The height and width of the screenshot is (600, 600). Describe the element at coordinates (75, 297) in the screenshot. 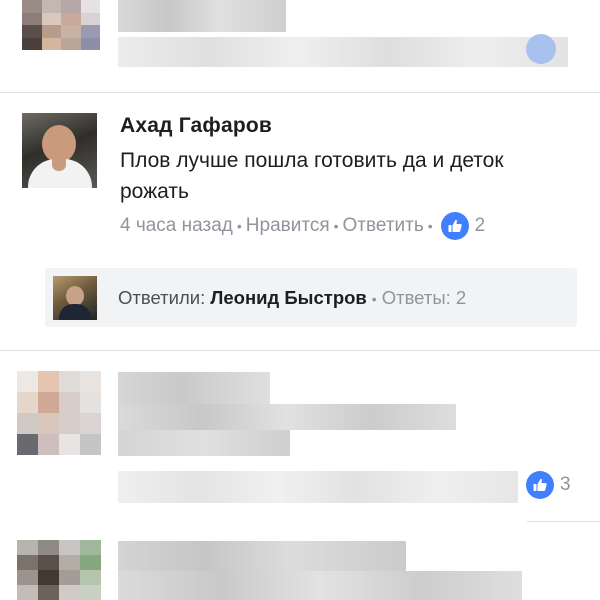

I see `reply-author-avatar` at that location.